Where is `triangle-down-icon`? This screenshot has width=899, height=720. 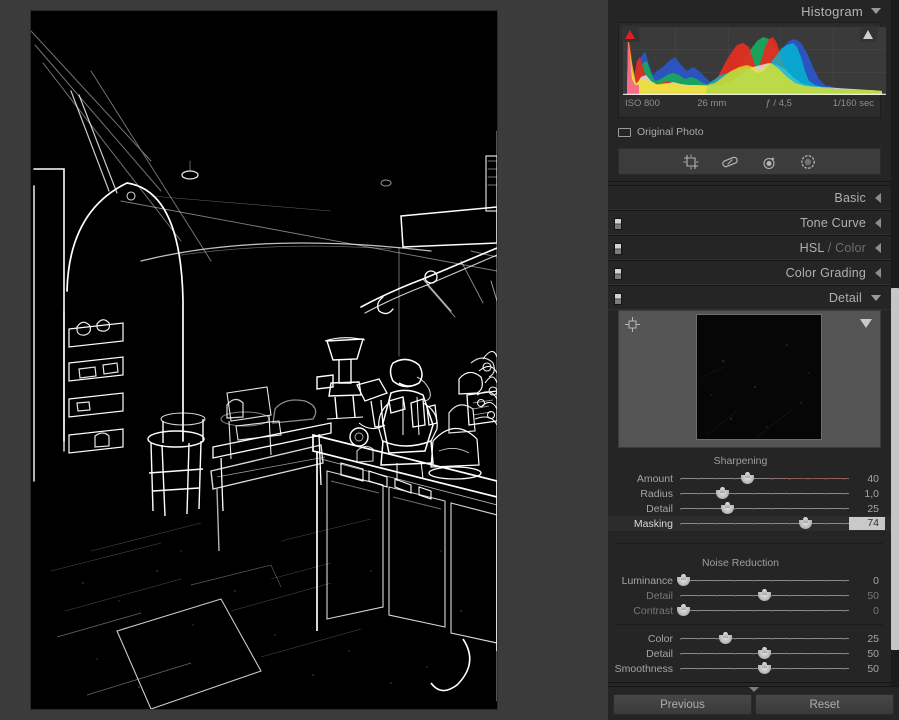 triangle-down-icon is located at coordinates (866, 323).